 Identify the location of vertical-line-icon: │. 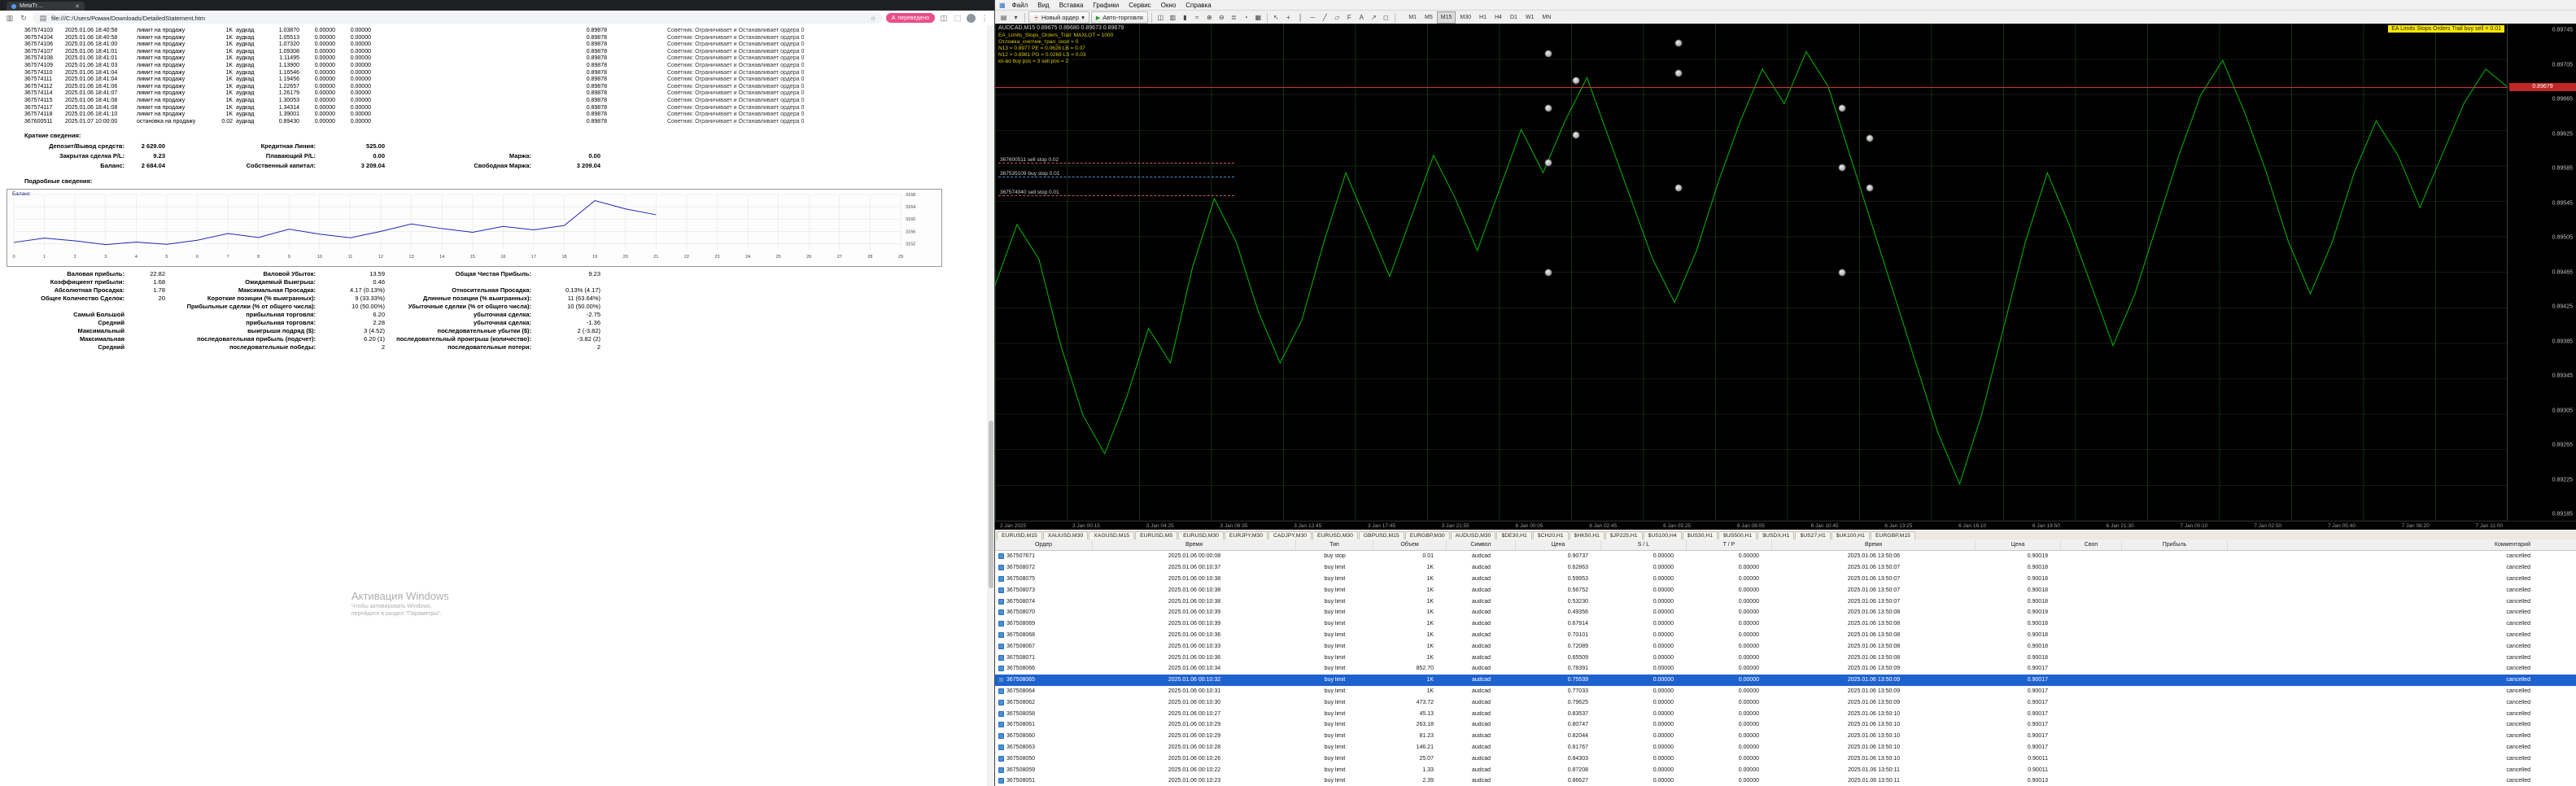
(1300, 17).